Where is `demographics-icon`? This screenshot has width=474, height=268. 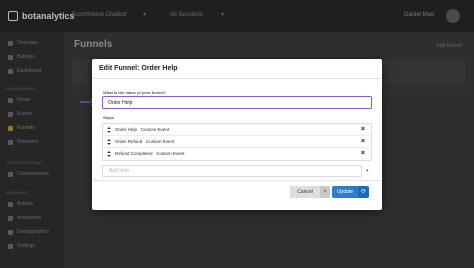 demographics-icon is located at coordinates (10, 232).